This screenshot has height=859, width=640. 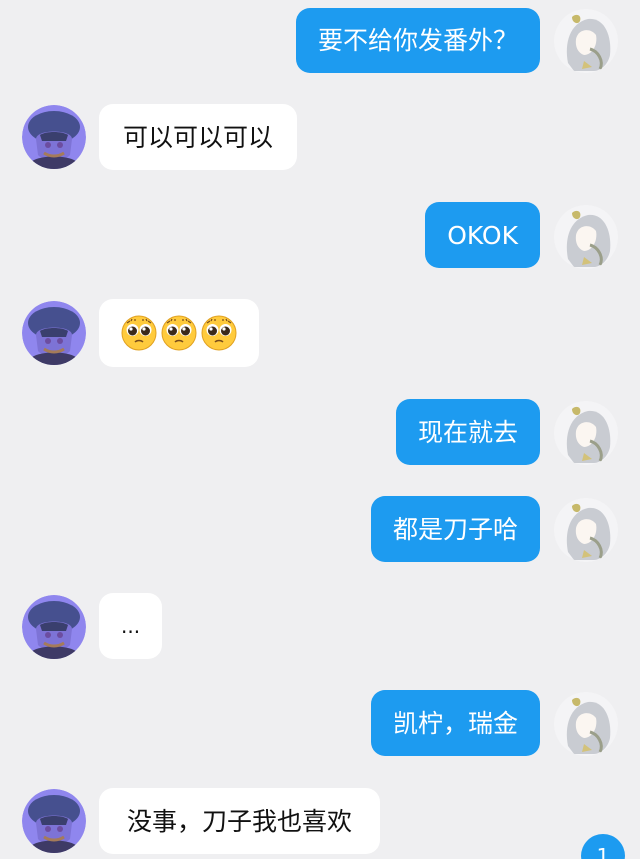 I want to click on incoming-message-bubble: 可以可以可以, so click(x=198, y=137).